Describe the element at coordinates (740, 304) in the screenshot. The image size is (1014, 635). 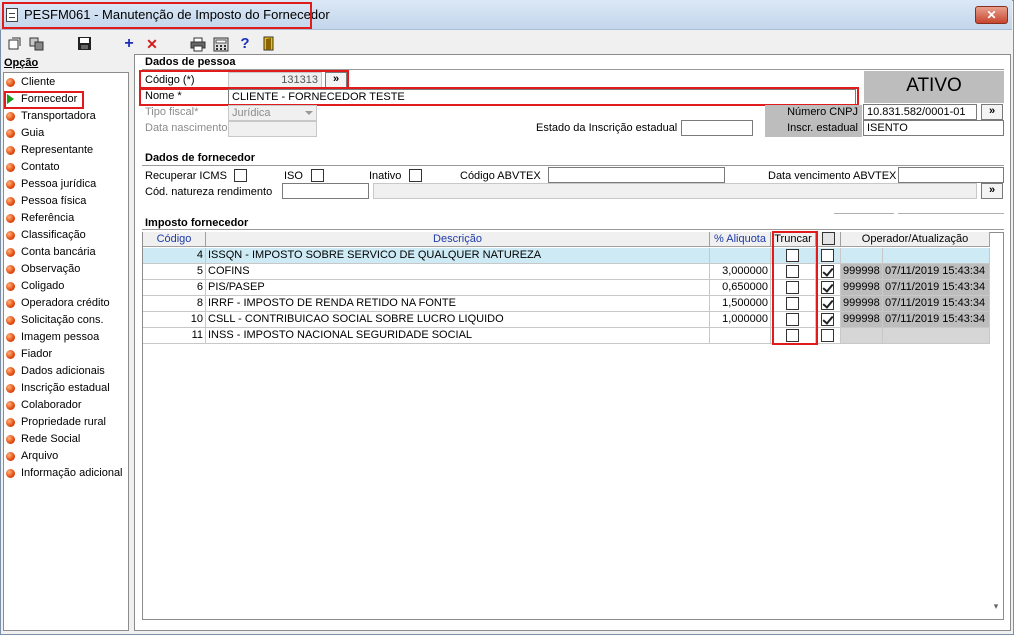
I see `aliquota-cell: 1,500000` at that location.